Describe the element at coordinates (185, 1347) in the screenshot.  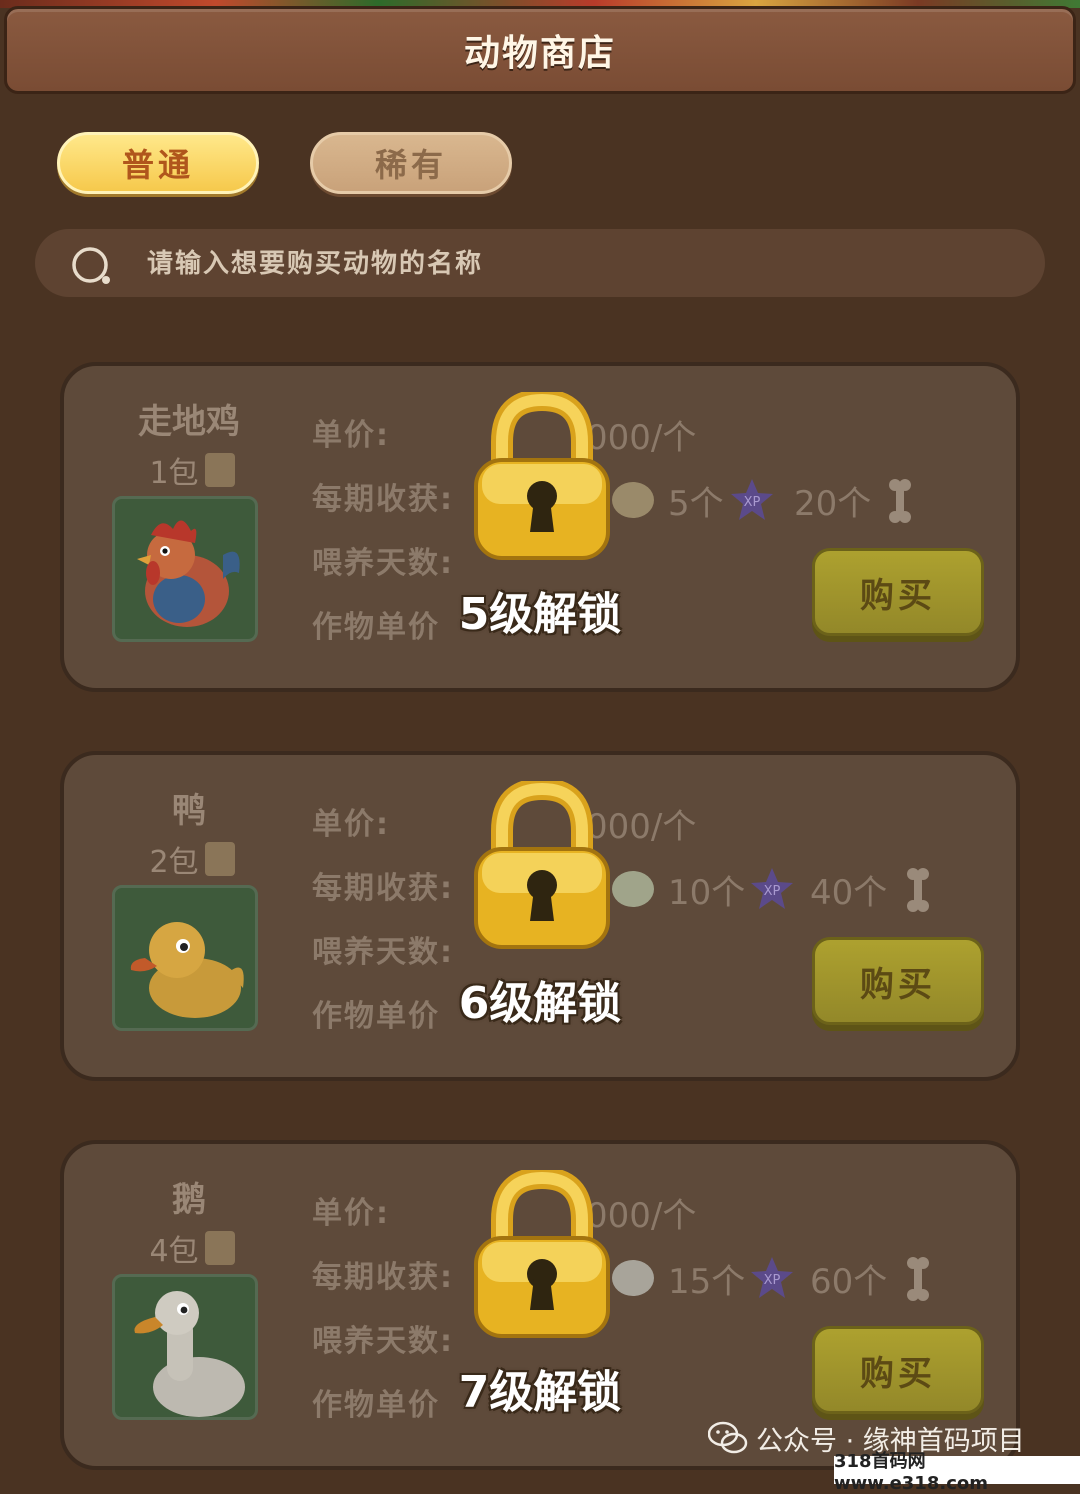
I see `goose-image` at that location.